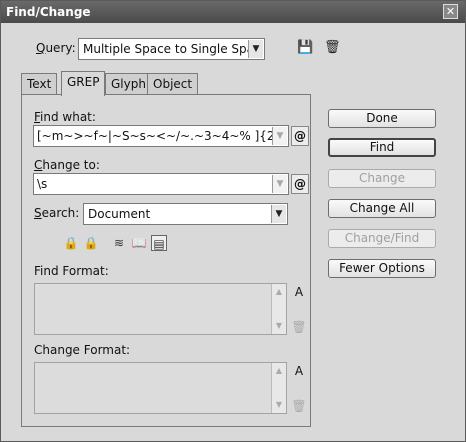 This screenshot has width=466, height=442. Describe the element at coordinates (185, 214) in the screenshot. I see `search-scope-dropdown: Document ▼` at that location.